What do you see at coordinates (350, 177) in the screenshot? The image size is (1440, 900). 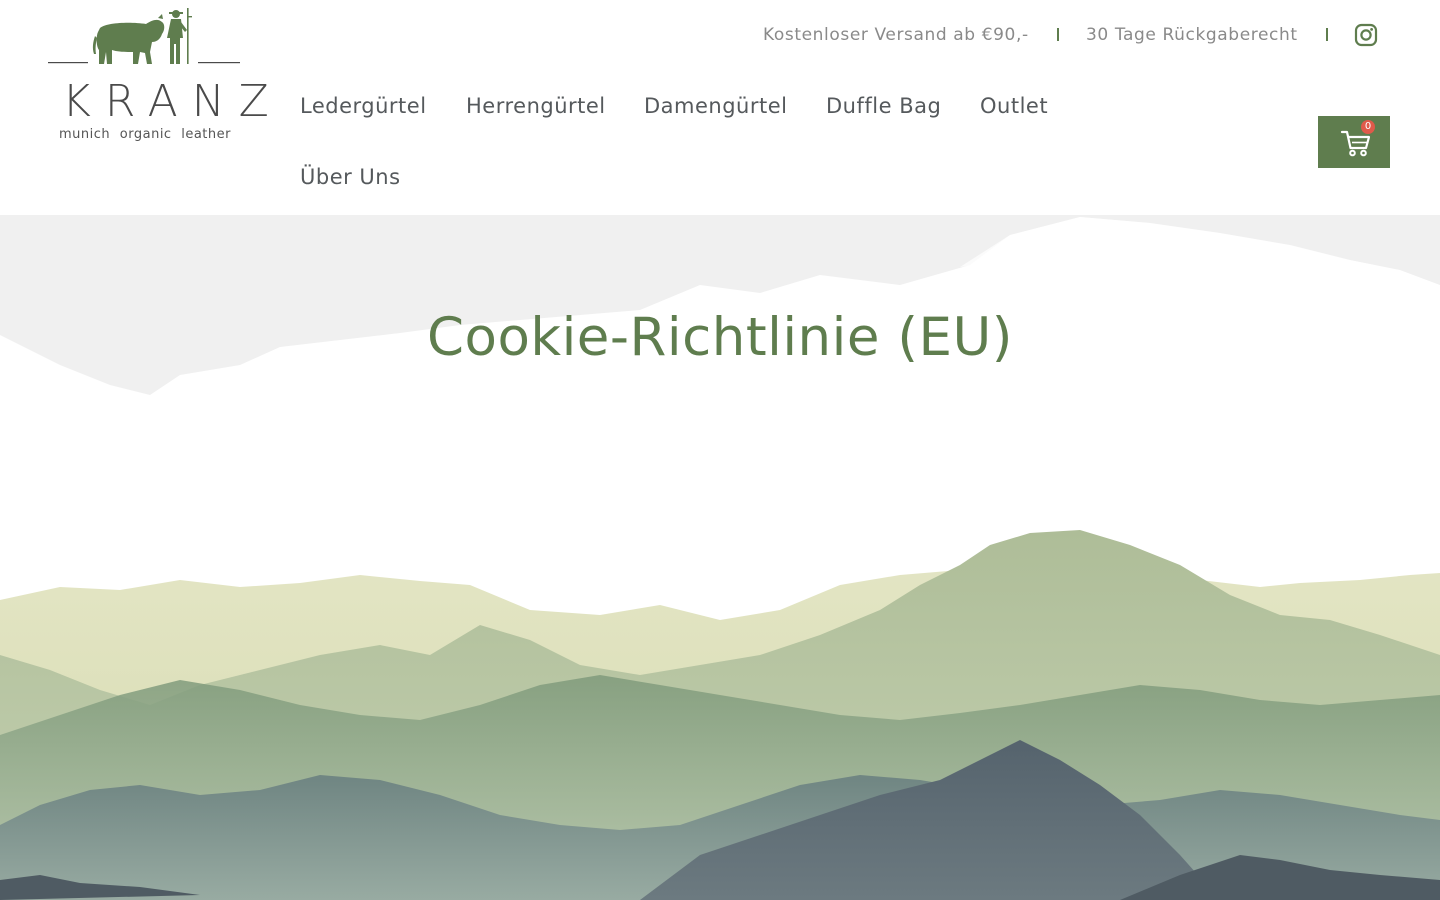 I see `nav-item-uber-uns: Über Uns` at bounding box center [350, 177].